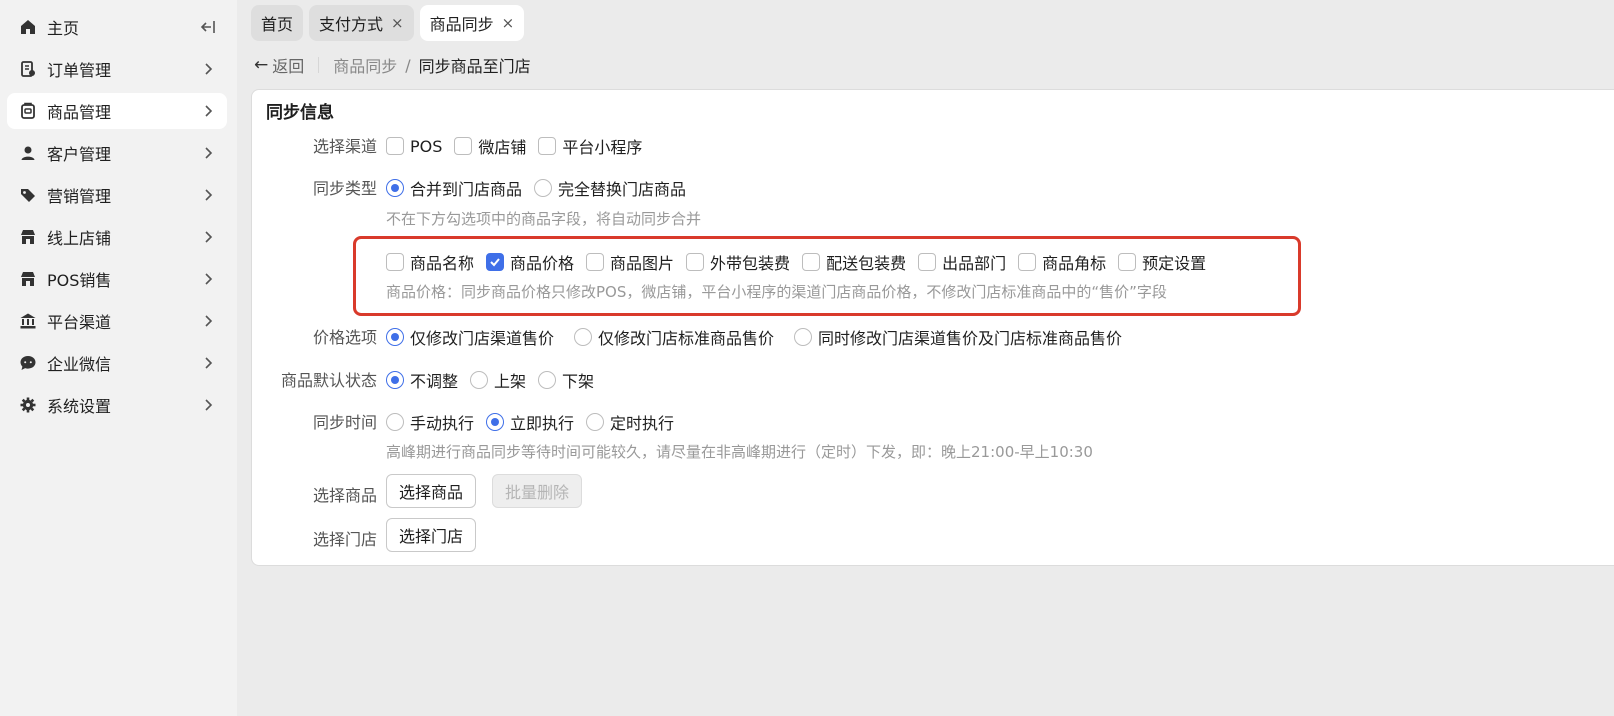 The height and width of the screenshot is (716, 1614). Describe the element at coordinates (602, 147) in the screenshot. I see `option-label: 平台小程序` at that location.